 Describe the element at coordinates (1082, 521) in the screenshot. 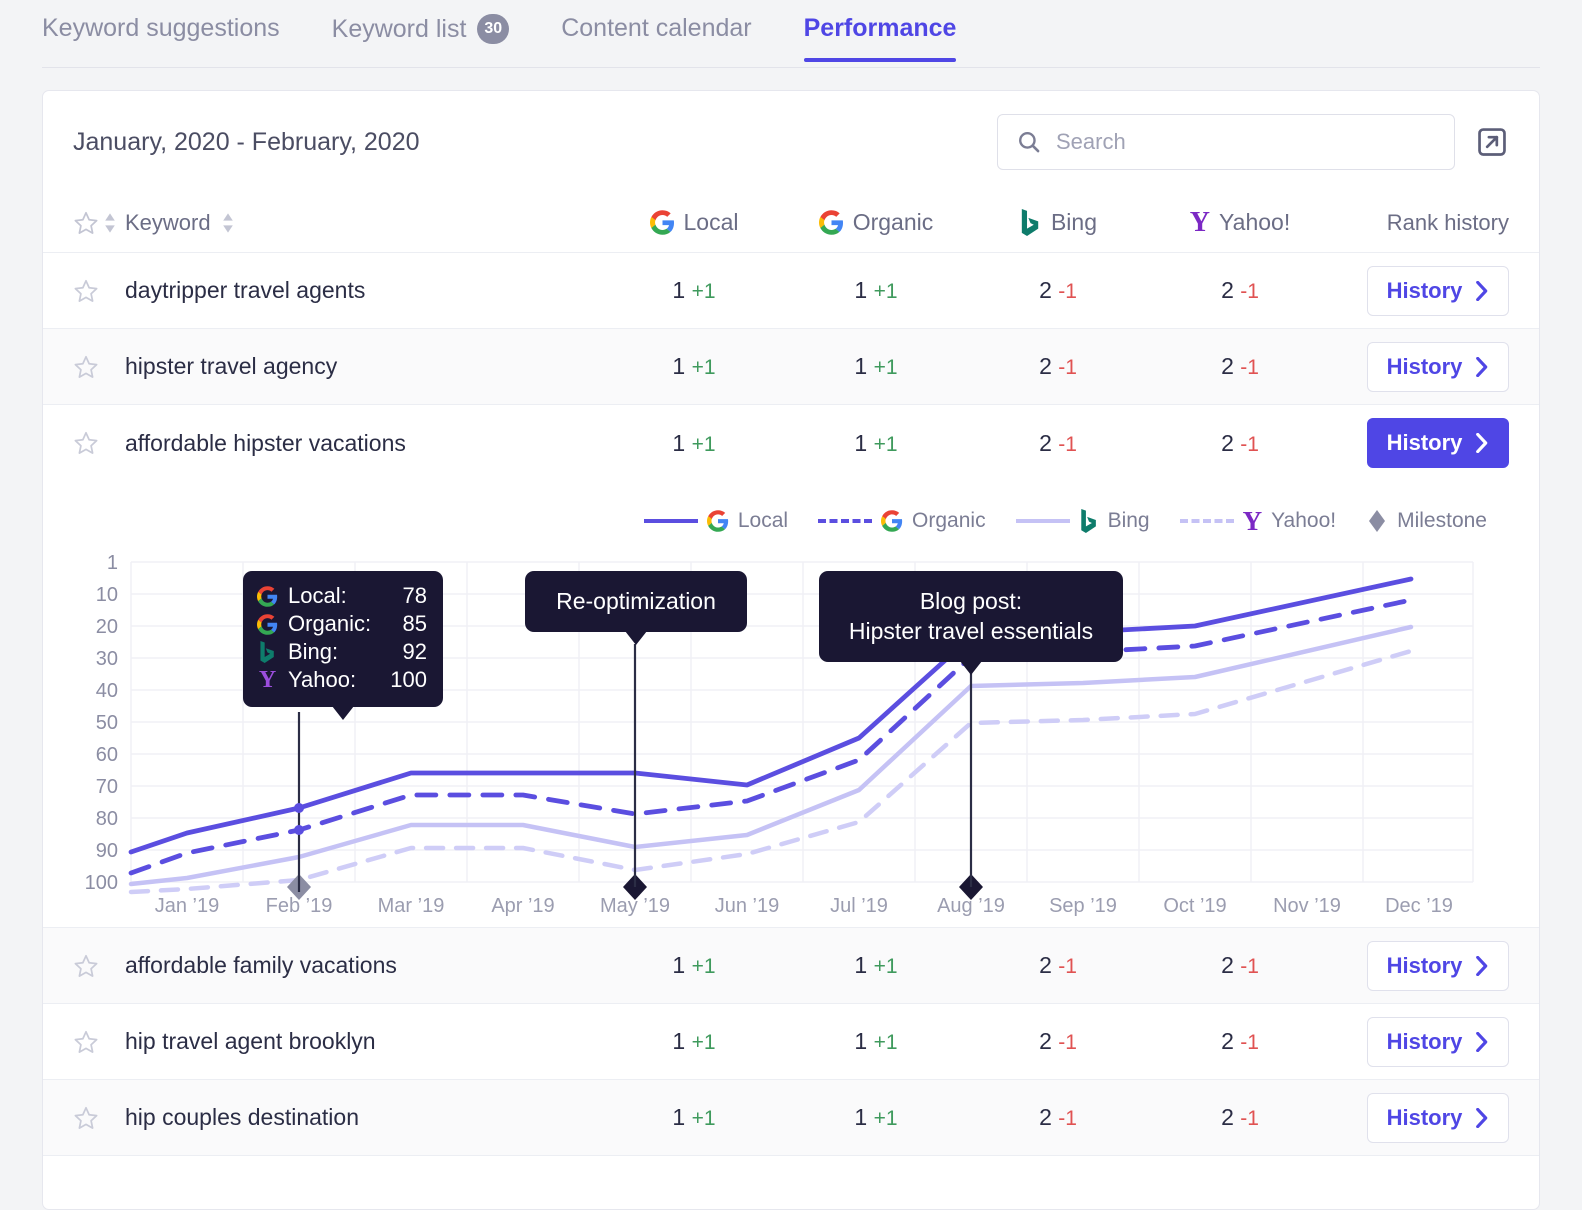

I see `legend-item-bing: Bing` at that location.